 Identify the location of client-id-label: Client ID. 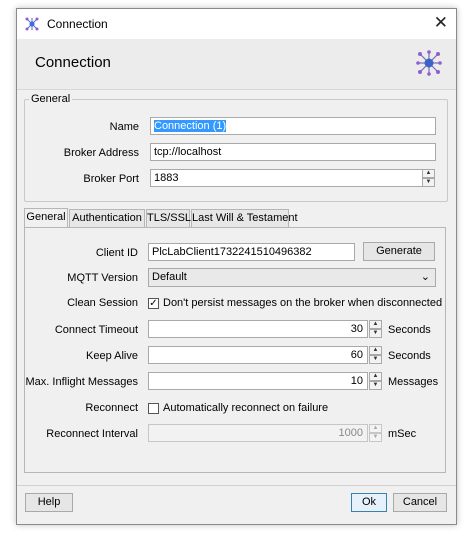
(116, 253).